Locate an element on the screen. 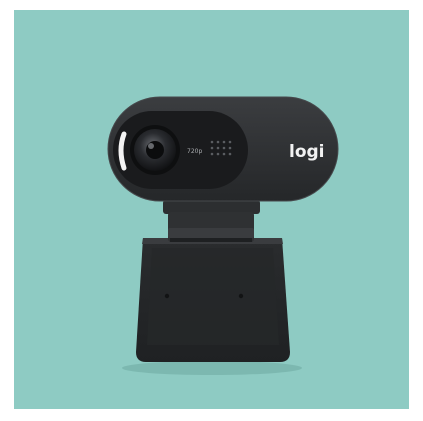 This screenshot has width=423, height=421. webcam-hinge is located at coordinates (211, 221).